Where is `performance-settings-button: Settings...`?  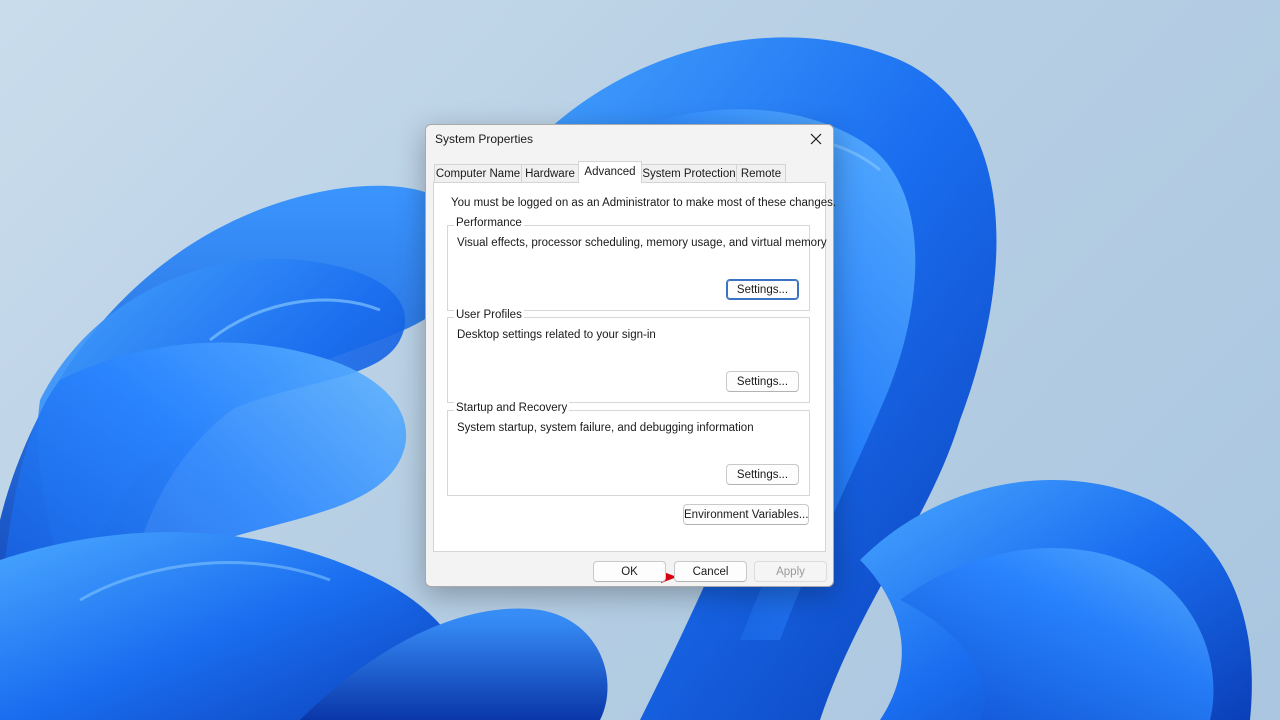 performance-settings-button: Settings... is located at coordinates (762, 289).